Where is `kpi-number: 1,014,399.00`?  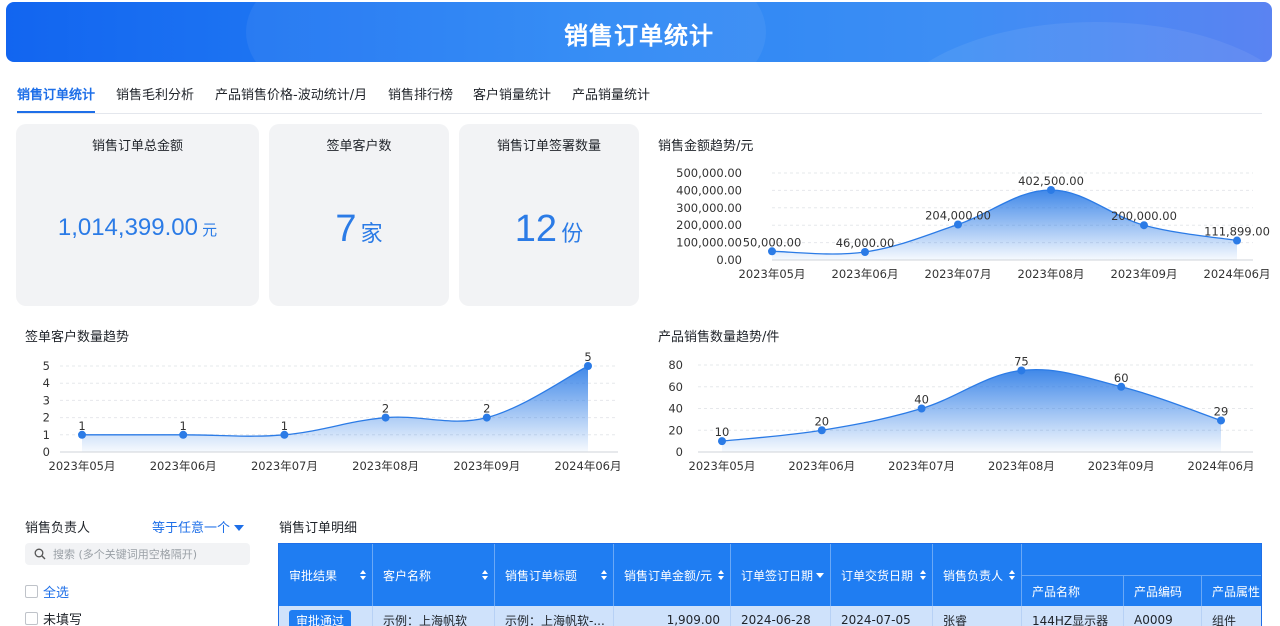 kpi-number: 1,014,399.00 is located at coordinates (127, 227).